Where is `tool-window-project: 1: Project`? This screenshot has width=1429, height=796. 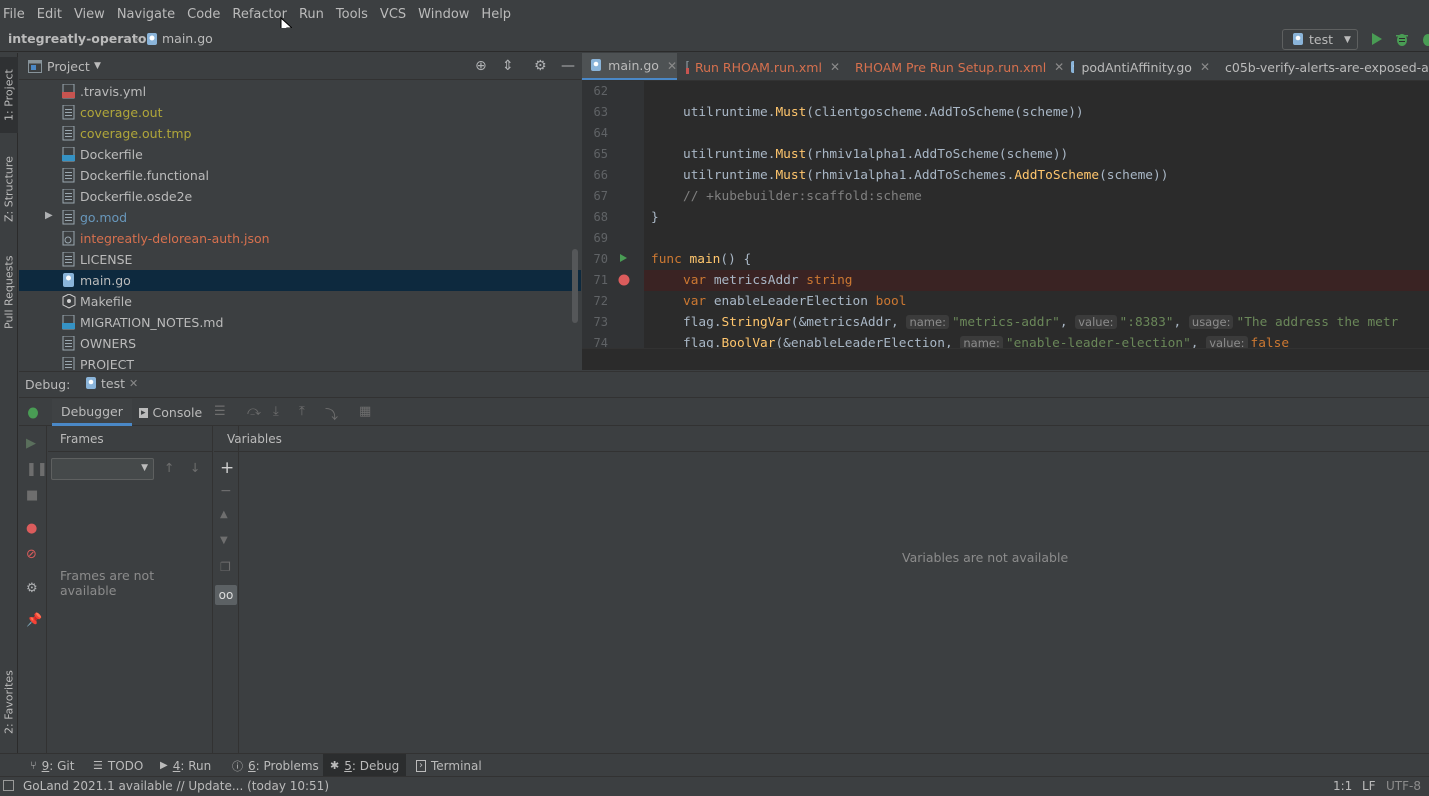
tool-window-project: 1: Project is located at coordinates (9, 95).